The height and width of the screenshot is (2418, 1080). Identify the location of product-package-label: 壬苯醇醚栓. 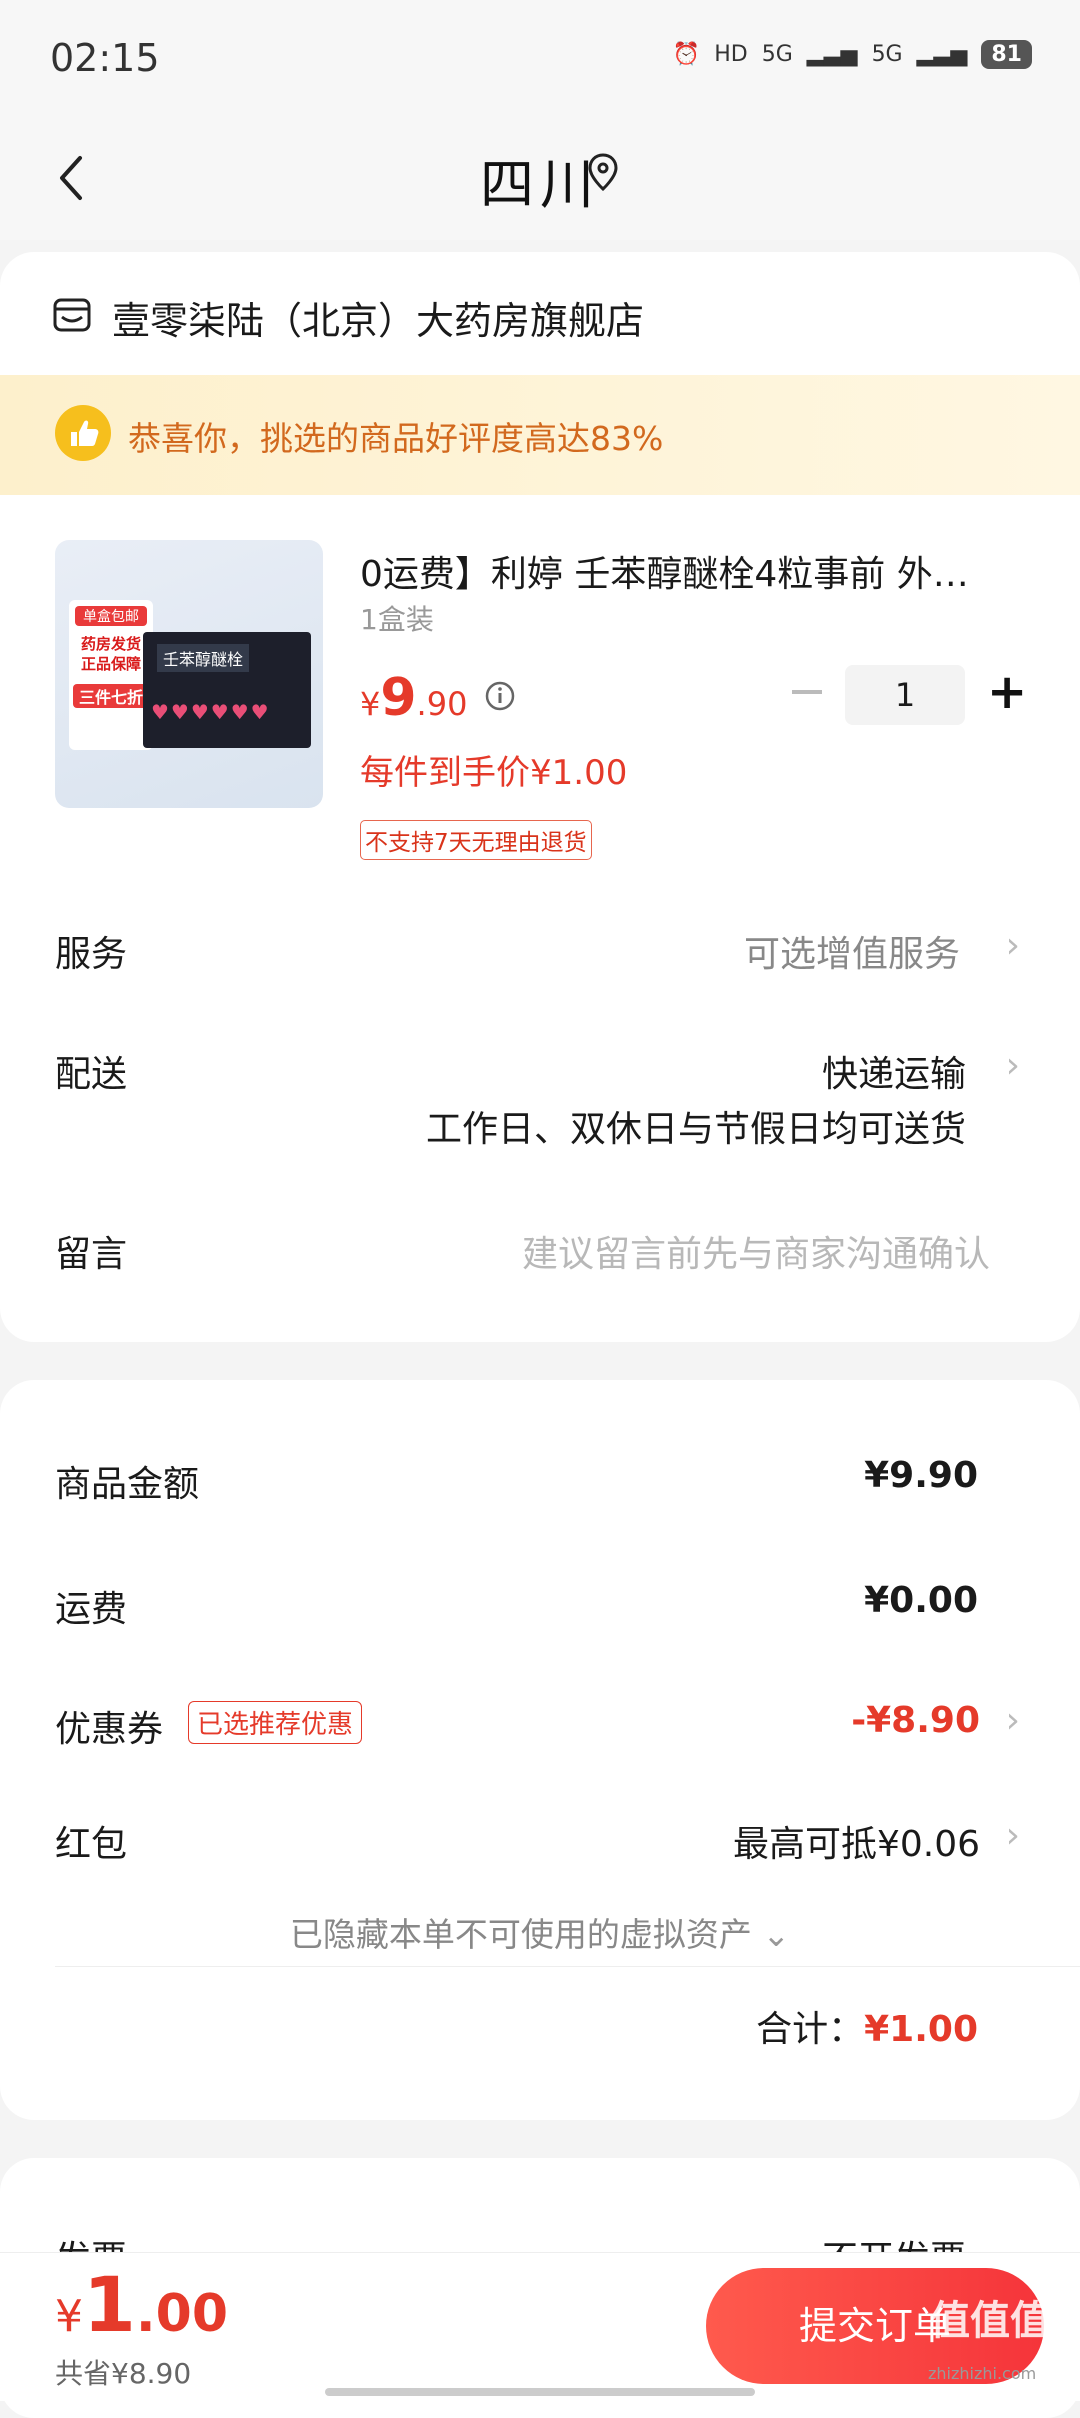
(203, 658).